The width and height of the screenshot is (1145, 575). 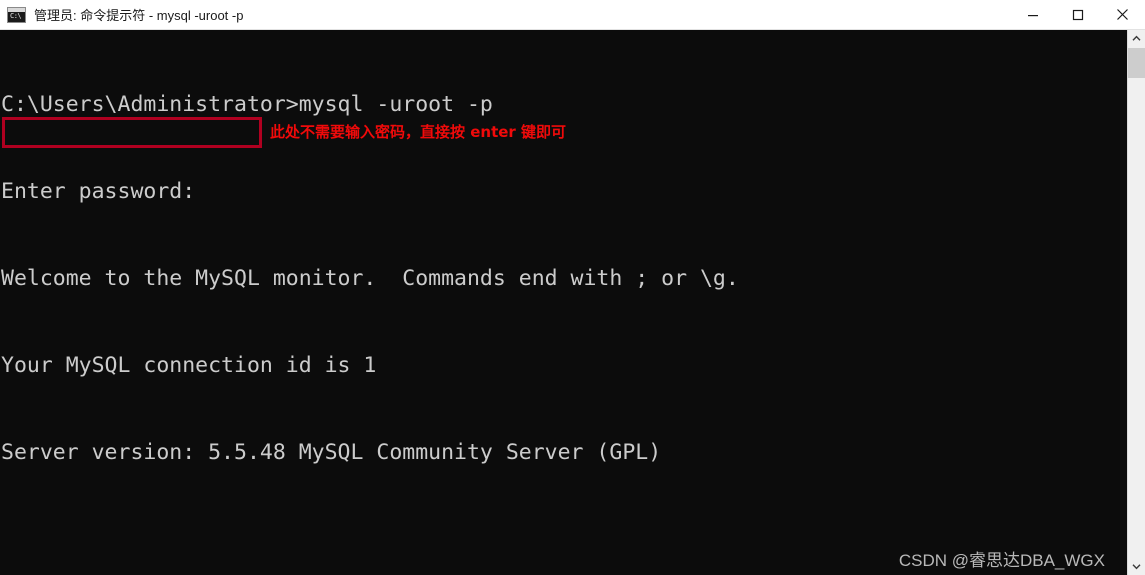 What do you see at coordinates (98, 191) in the screenshot?
I see `console-line-enter-password: Enter password:` at bounding box center [98, 191].